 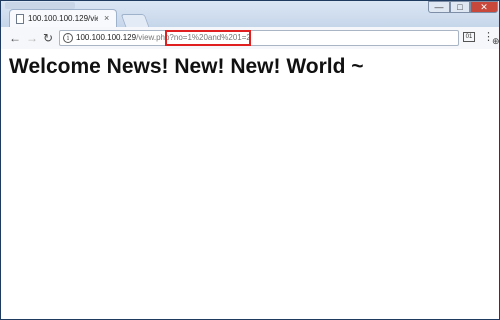 What do you see at coordinates (186, 66) in the screenshot?
I see `page-headline: Welcome News! New! New! World ~` at bounding box center [186, 66].